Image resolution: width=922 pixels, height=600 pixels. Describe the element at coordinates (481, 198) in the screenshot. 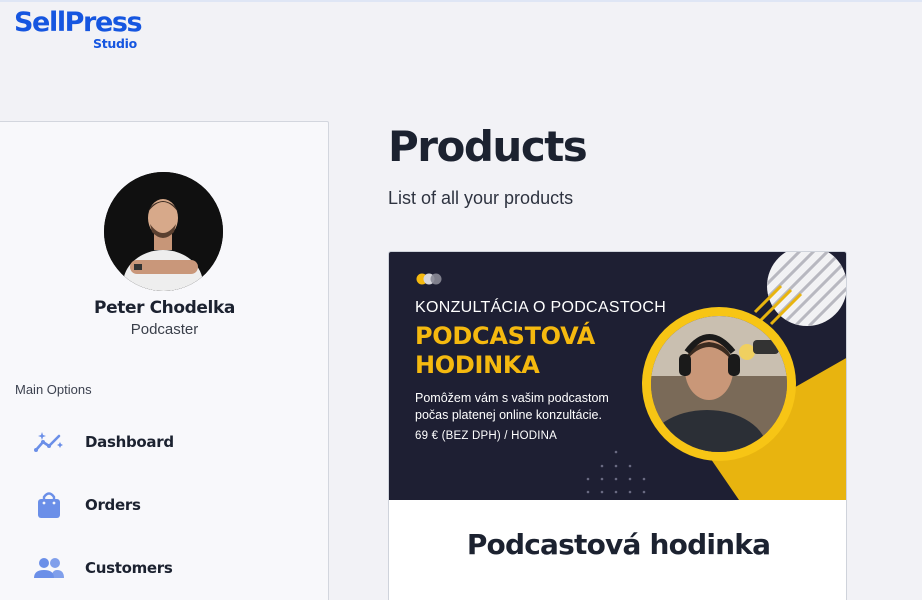

I see `page-subtitle: List of all your products` at that location.